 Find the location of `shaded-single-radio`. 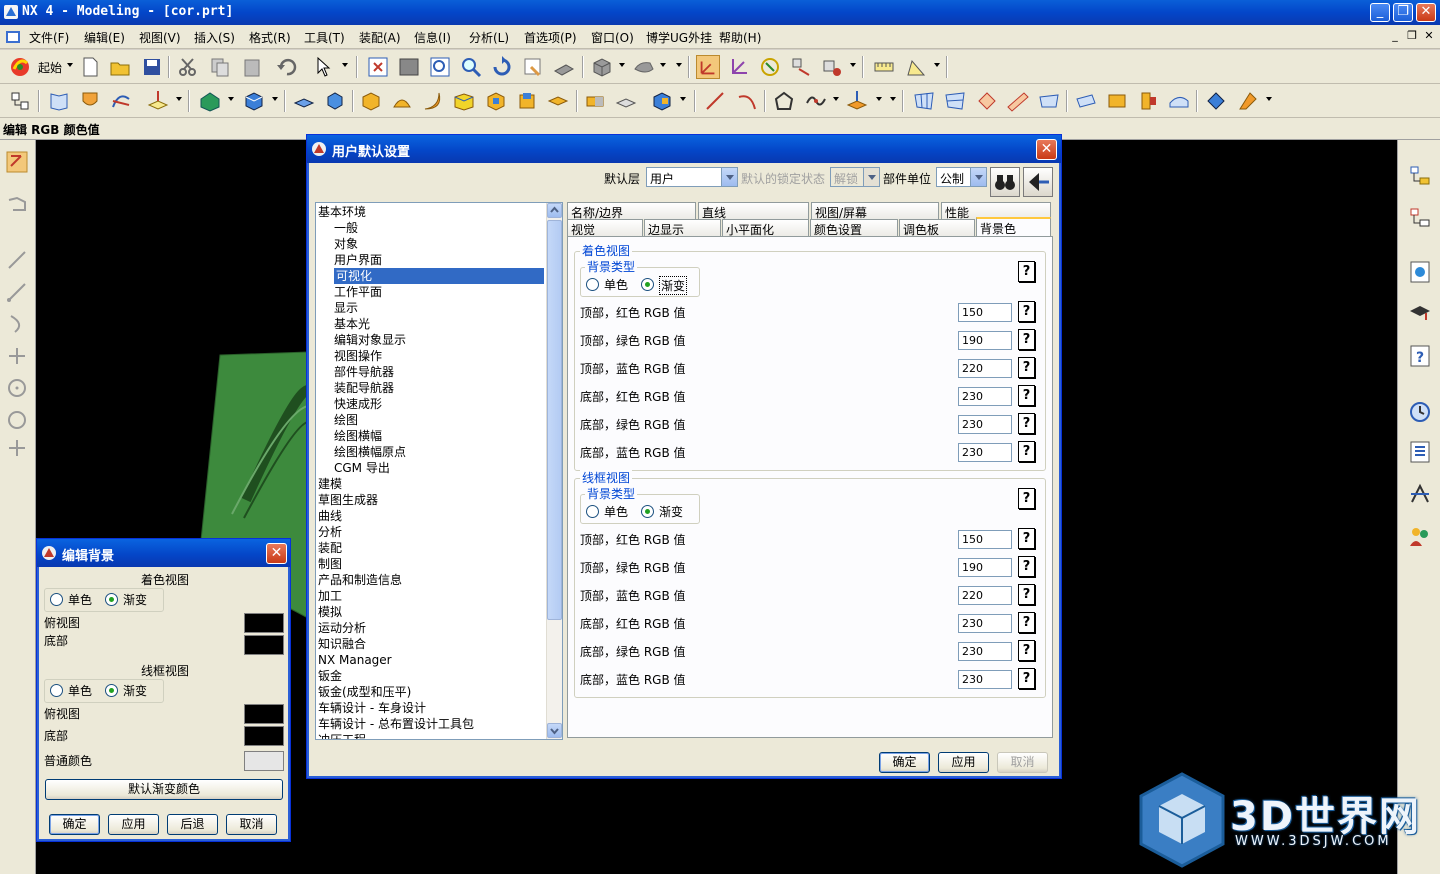

shaded-single-radio is located at coordinates (592, 284).